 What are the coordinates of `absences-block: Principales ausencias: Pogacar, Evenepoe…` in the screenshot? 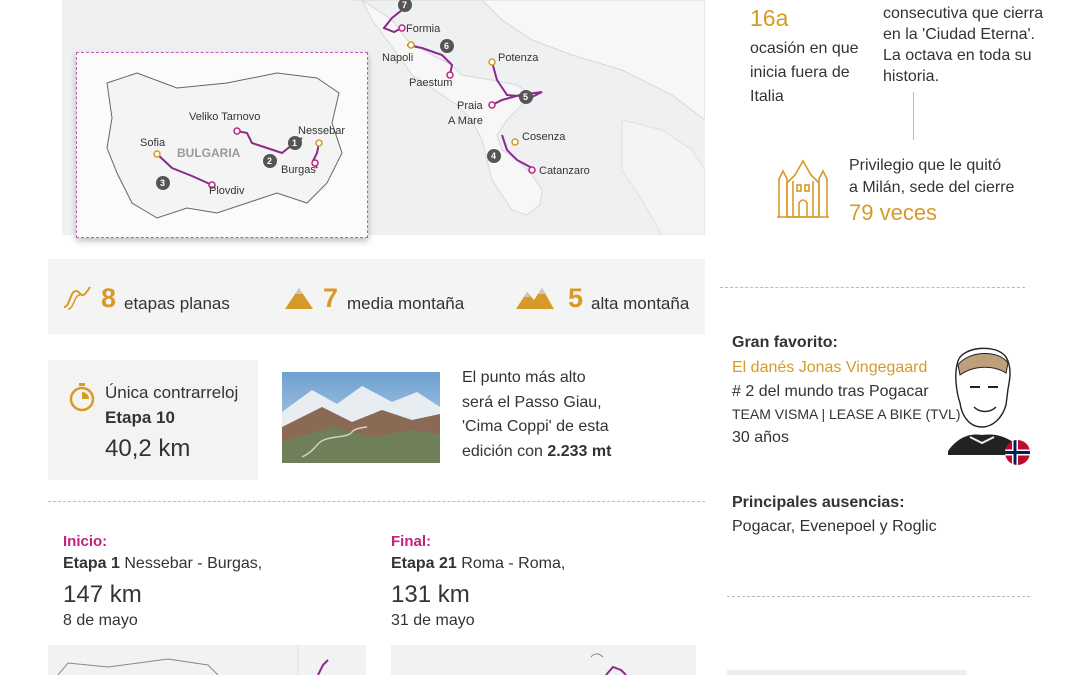 It's located at (834, 515).